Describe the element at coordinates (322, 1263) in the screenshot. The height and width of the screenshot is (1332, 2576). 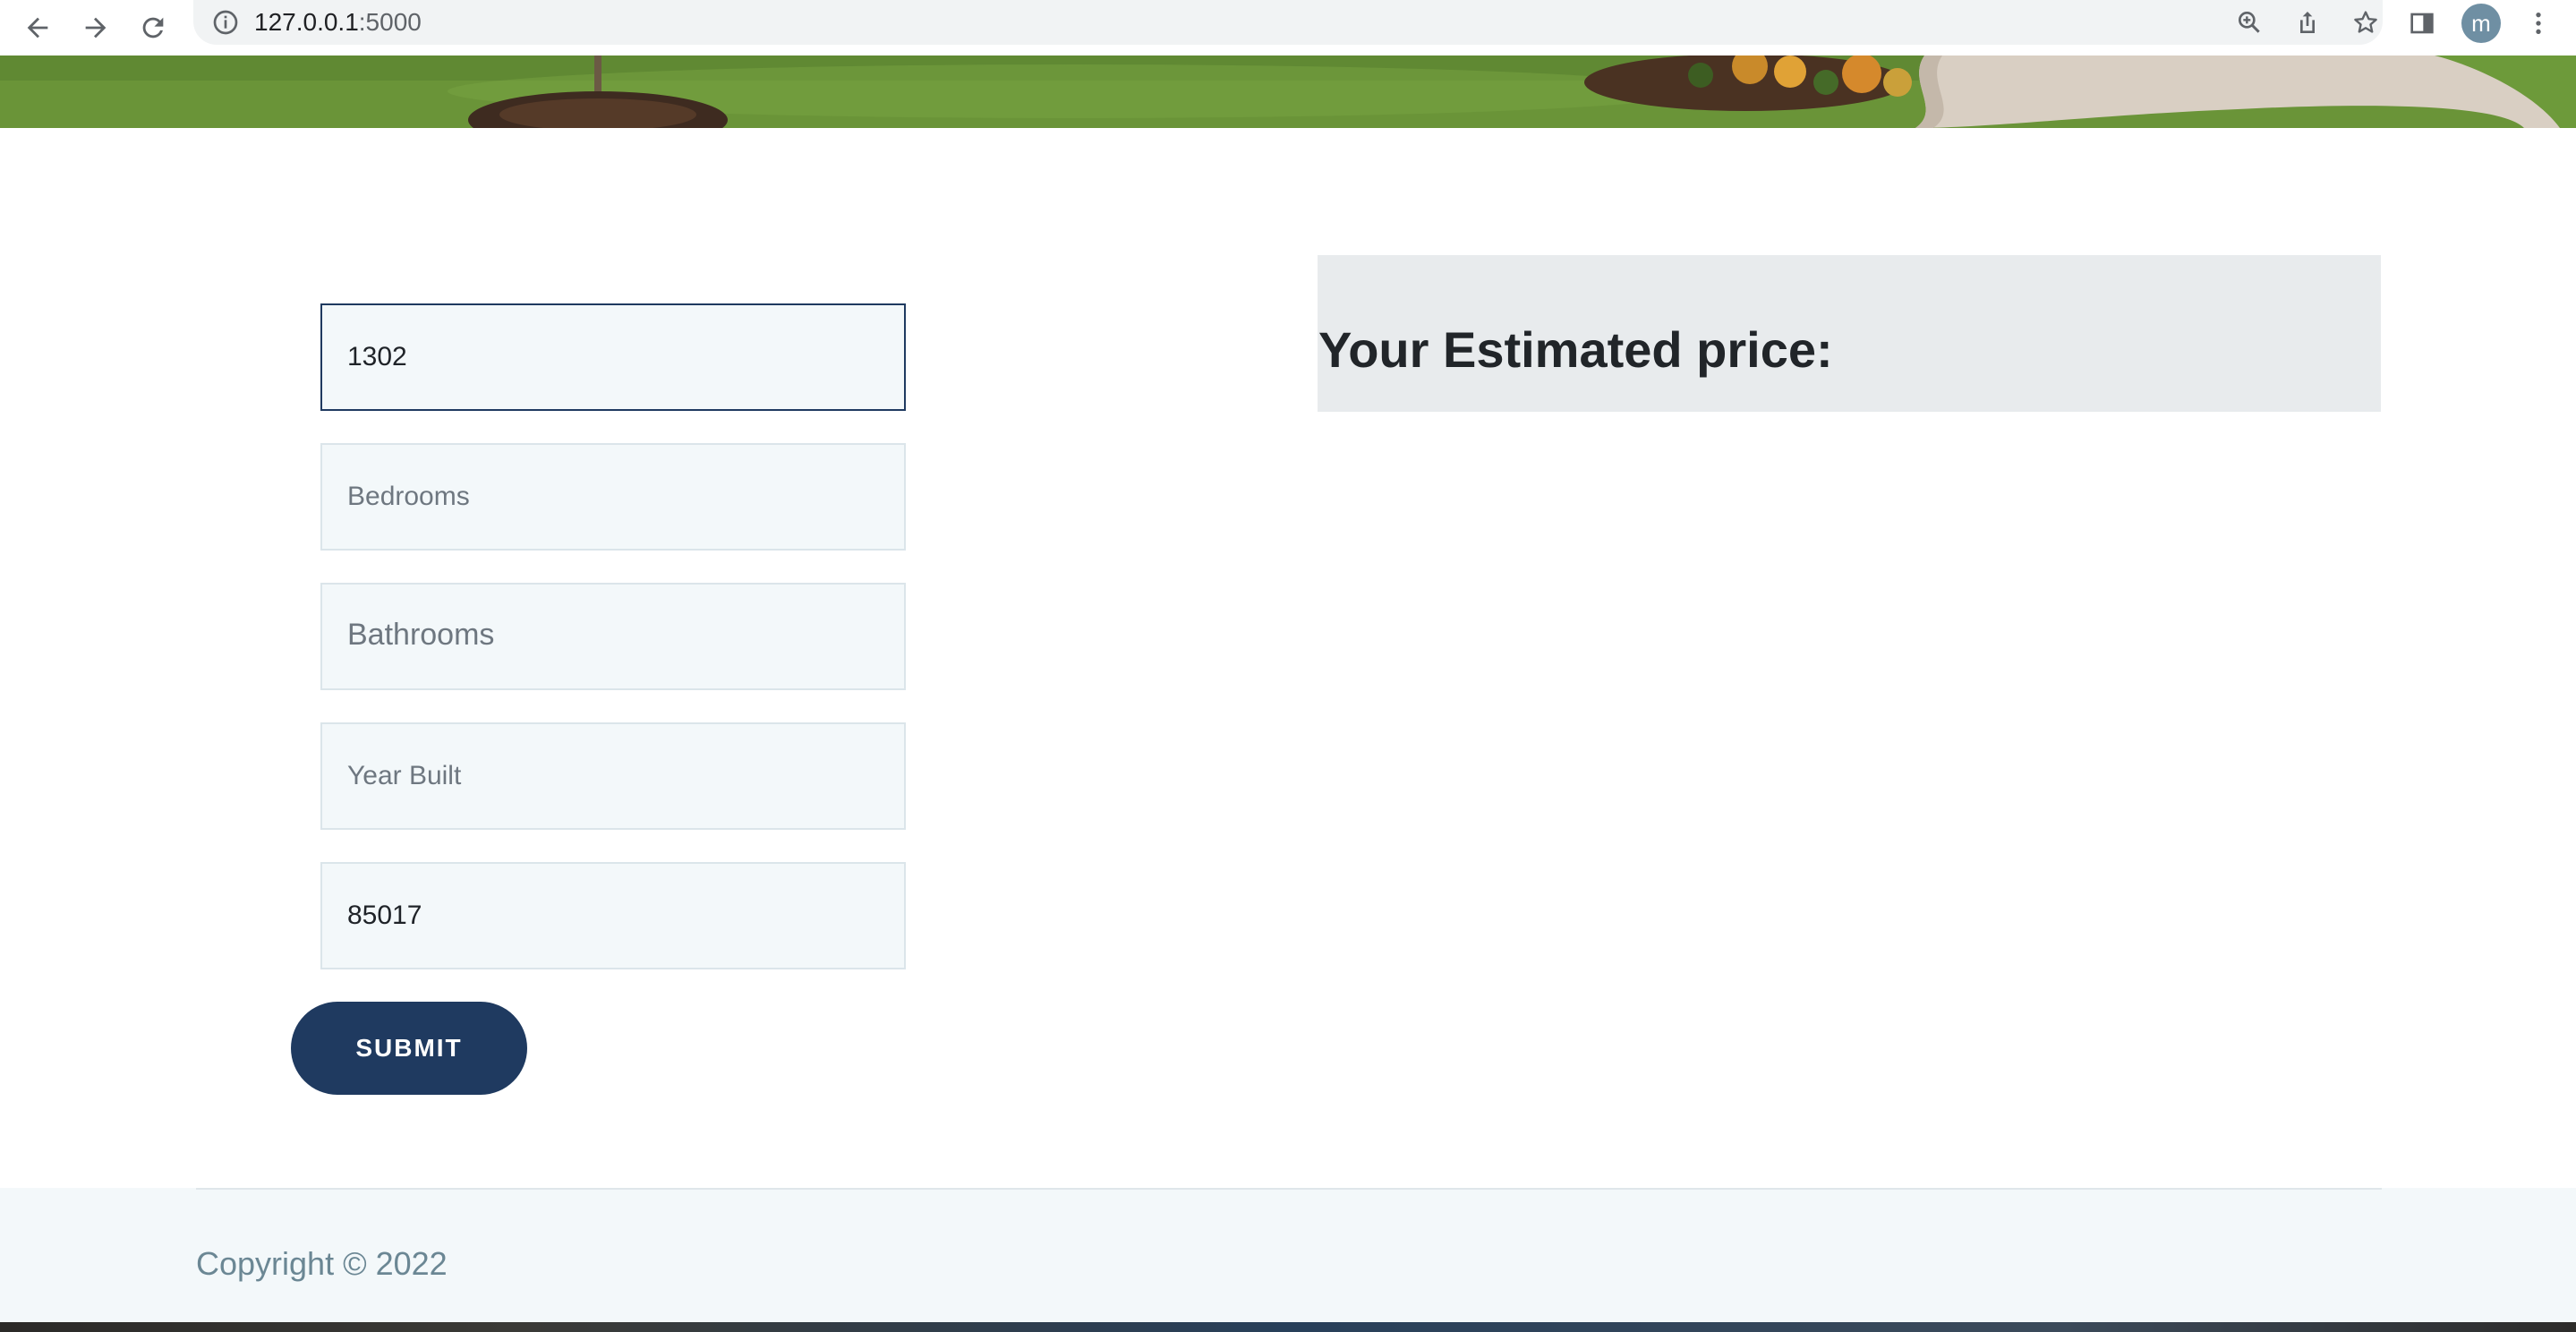
I see `copyright-text: Copyright © 2022` at that location.